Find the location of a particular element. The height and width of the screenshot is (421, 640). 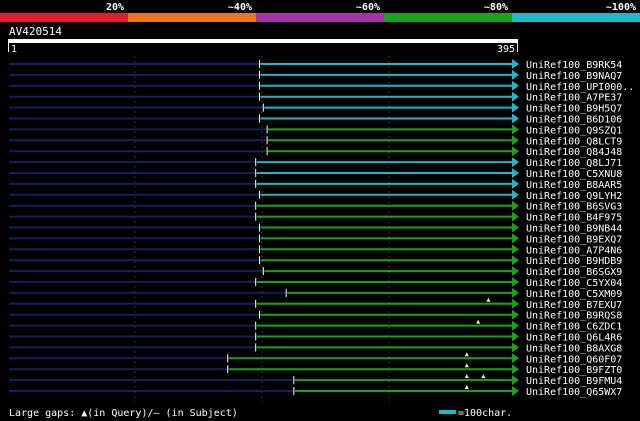

hit-label: UniRef100_UPI000.. is located at coordinates (580, 87).